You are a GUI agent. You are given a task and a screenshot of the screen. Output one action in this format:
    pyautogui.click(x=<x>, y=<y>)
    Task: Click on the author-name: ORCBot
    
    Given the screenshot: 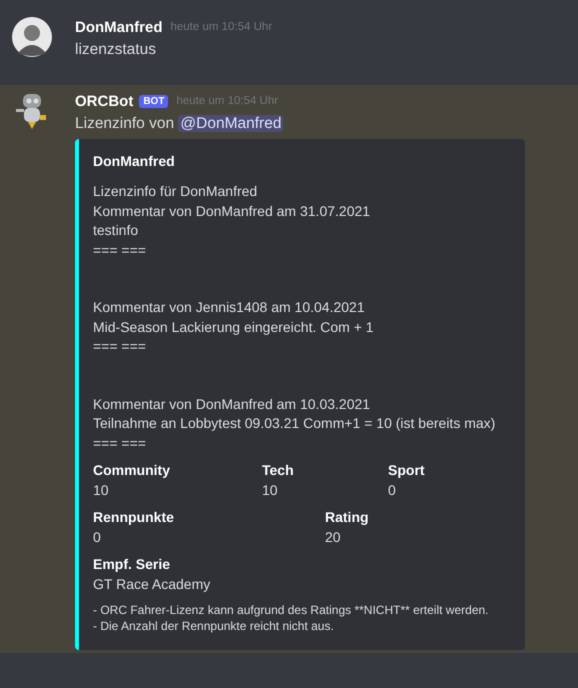 What is the action you would take?
    pyautogui.click(x=104, y=101)
    